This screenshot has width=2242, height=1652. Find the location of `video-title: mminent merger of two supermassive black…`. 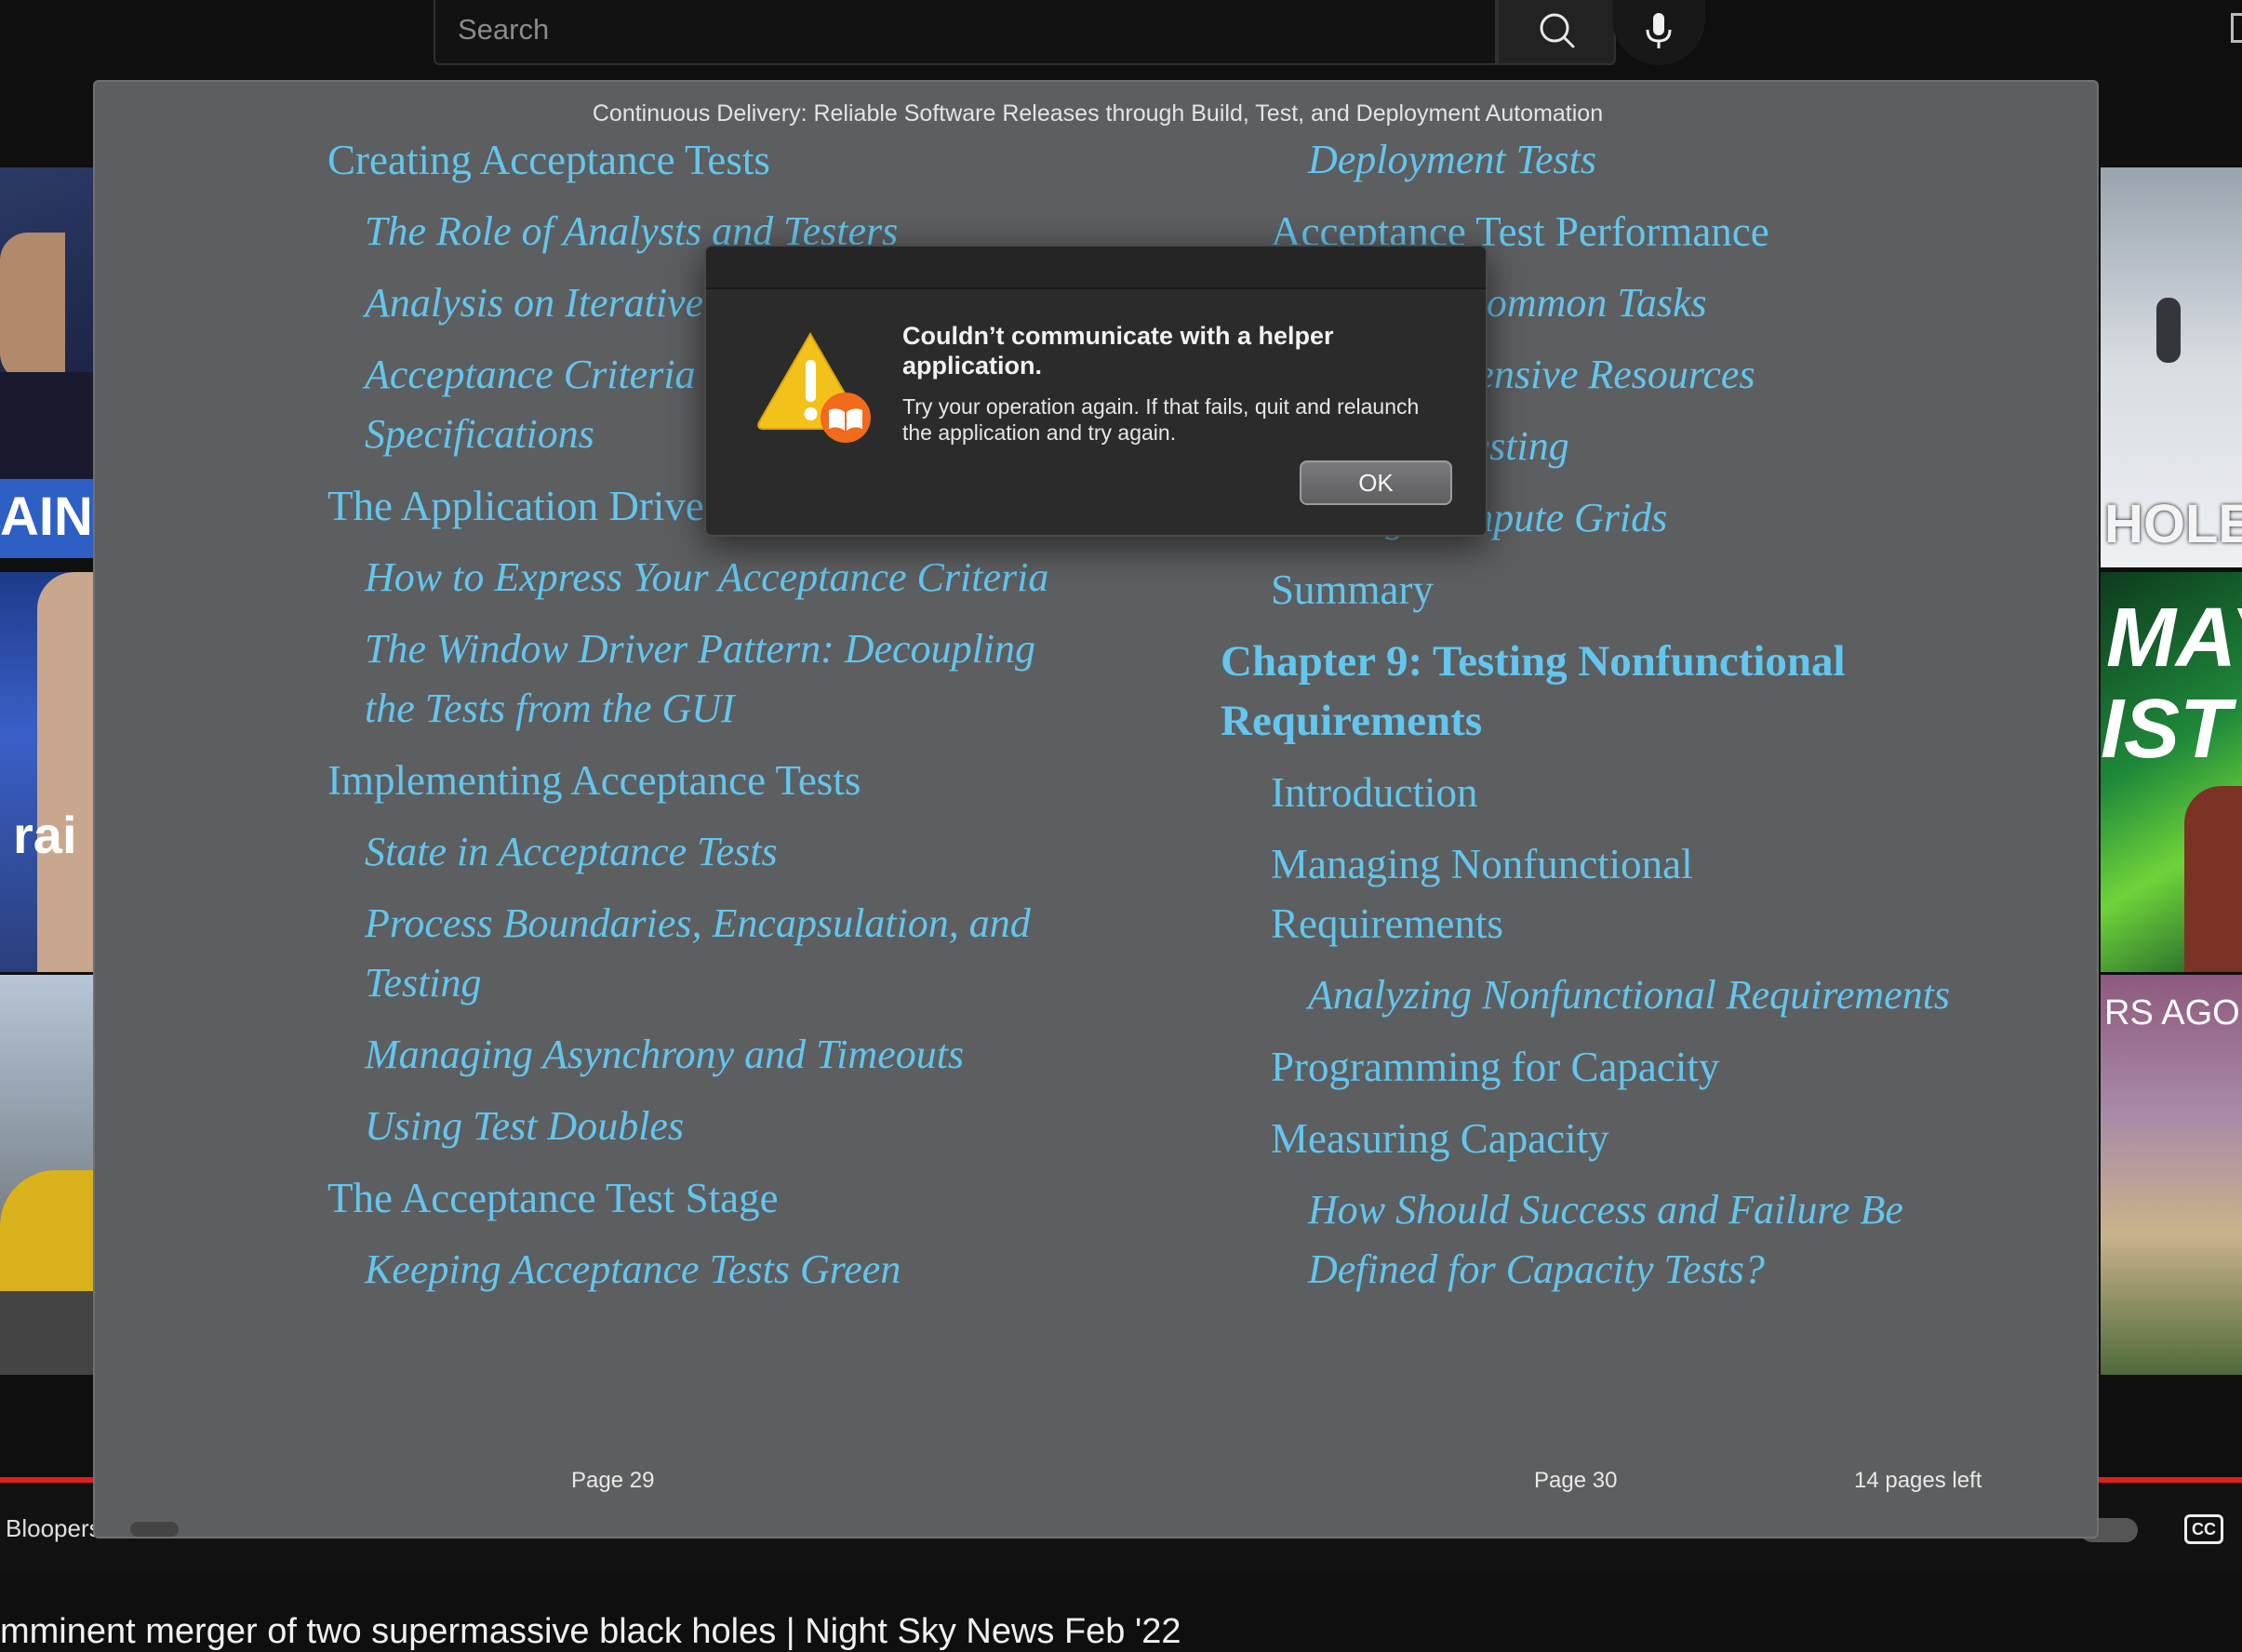

video-title: mminent merger of two supermassive black… is located at coordinates (590, 1631).